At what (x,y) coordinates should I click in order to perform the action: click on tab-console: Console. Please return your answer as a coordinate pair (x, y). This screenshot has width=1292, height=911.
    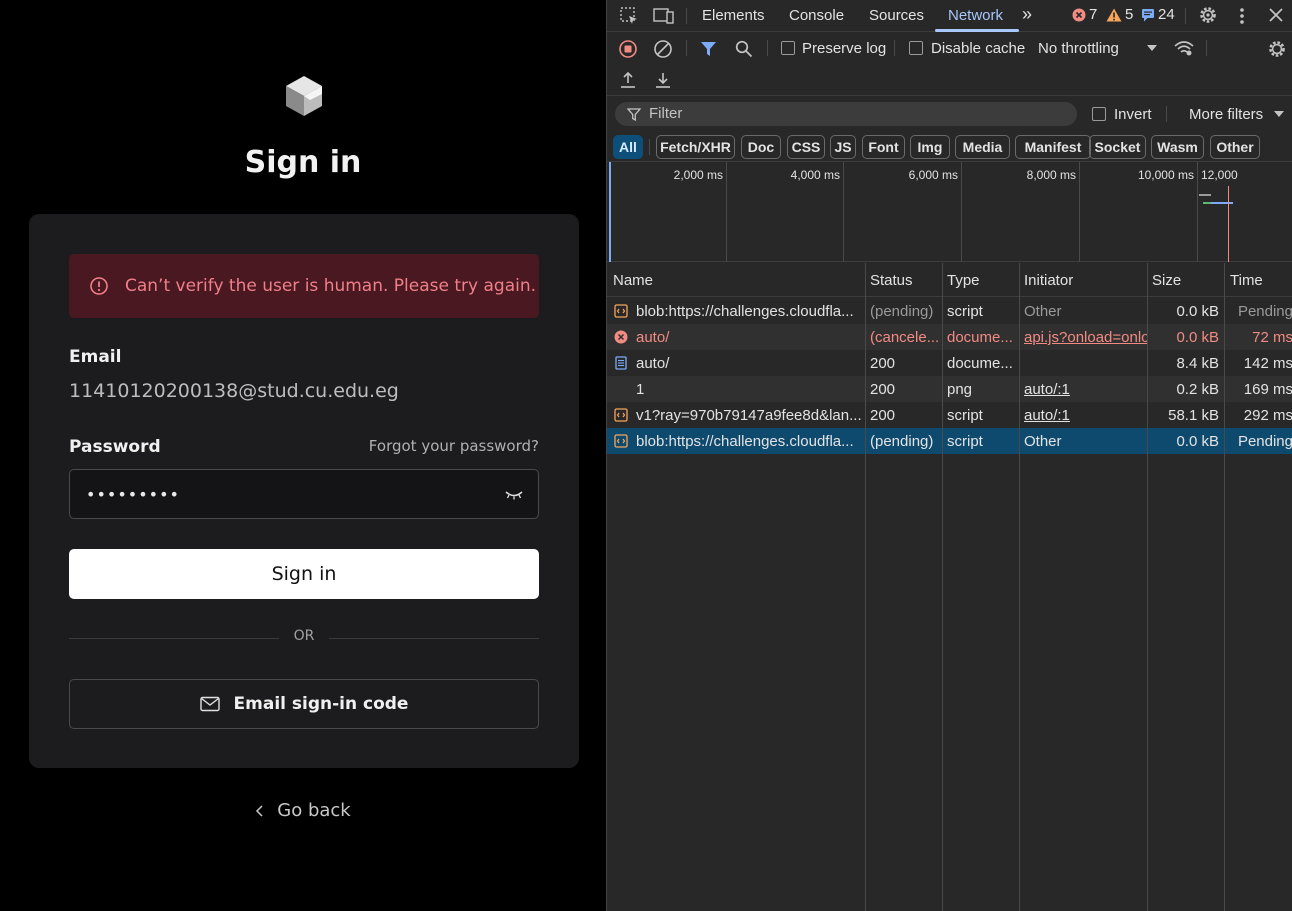
    Looking at the image, I should click on (816, 15).